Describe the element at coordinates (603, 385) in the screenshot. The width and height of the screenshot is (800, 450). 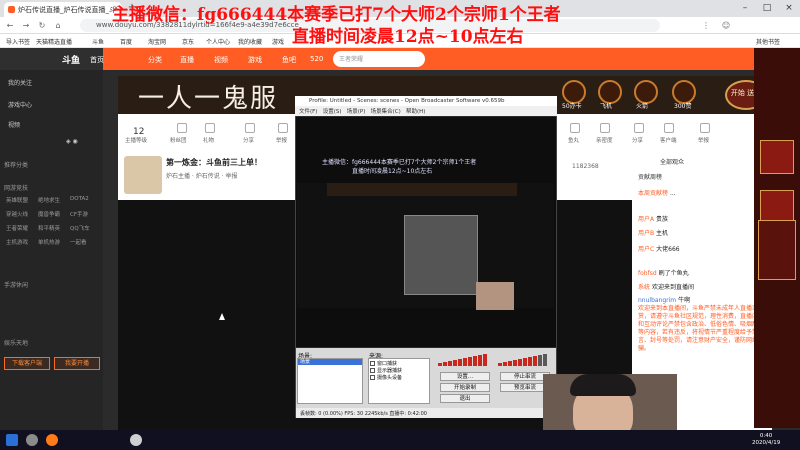
I see `webcam-hair` at that location.